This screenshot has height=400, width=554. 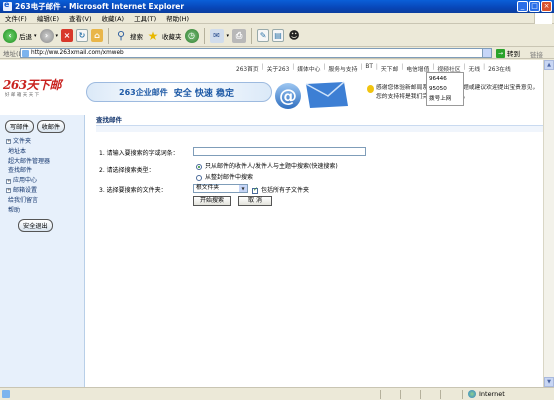 I want to click on forward-button: › ▾, so click(x=49, y=35).